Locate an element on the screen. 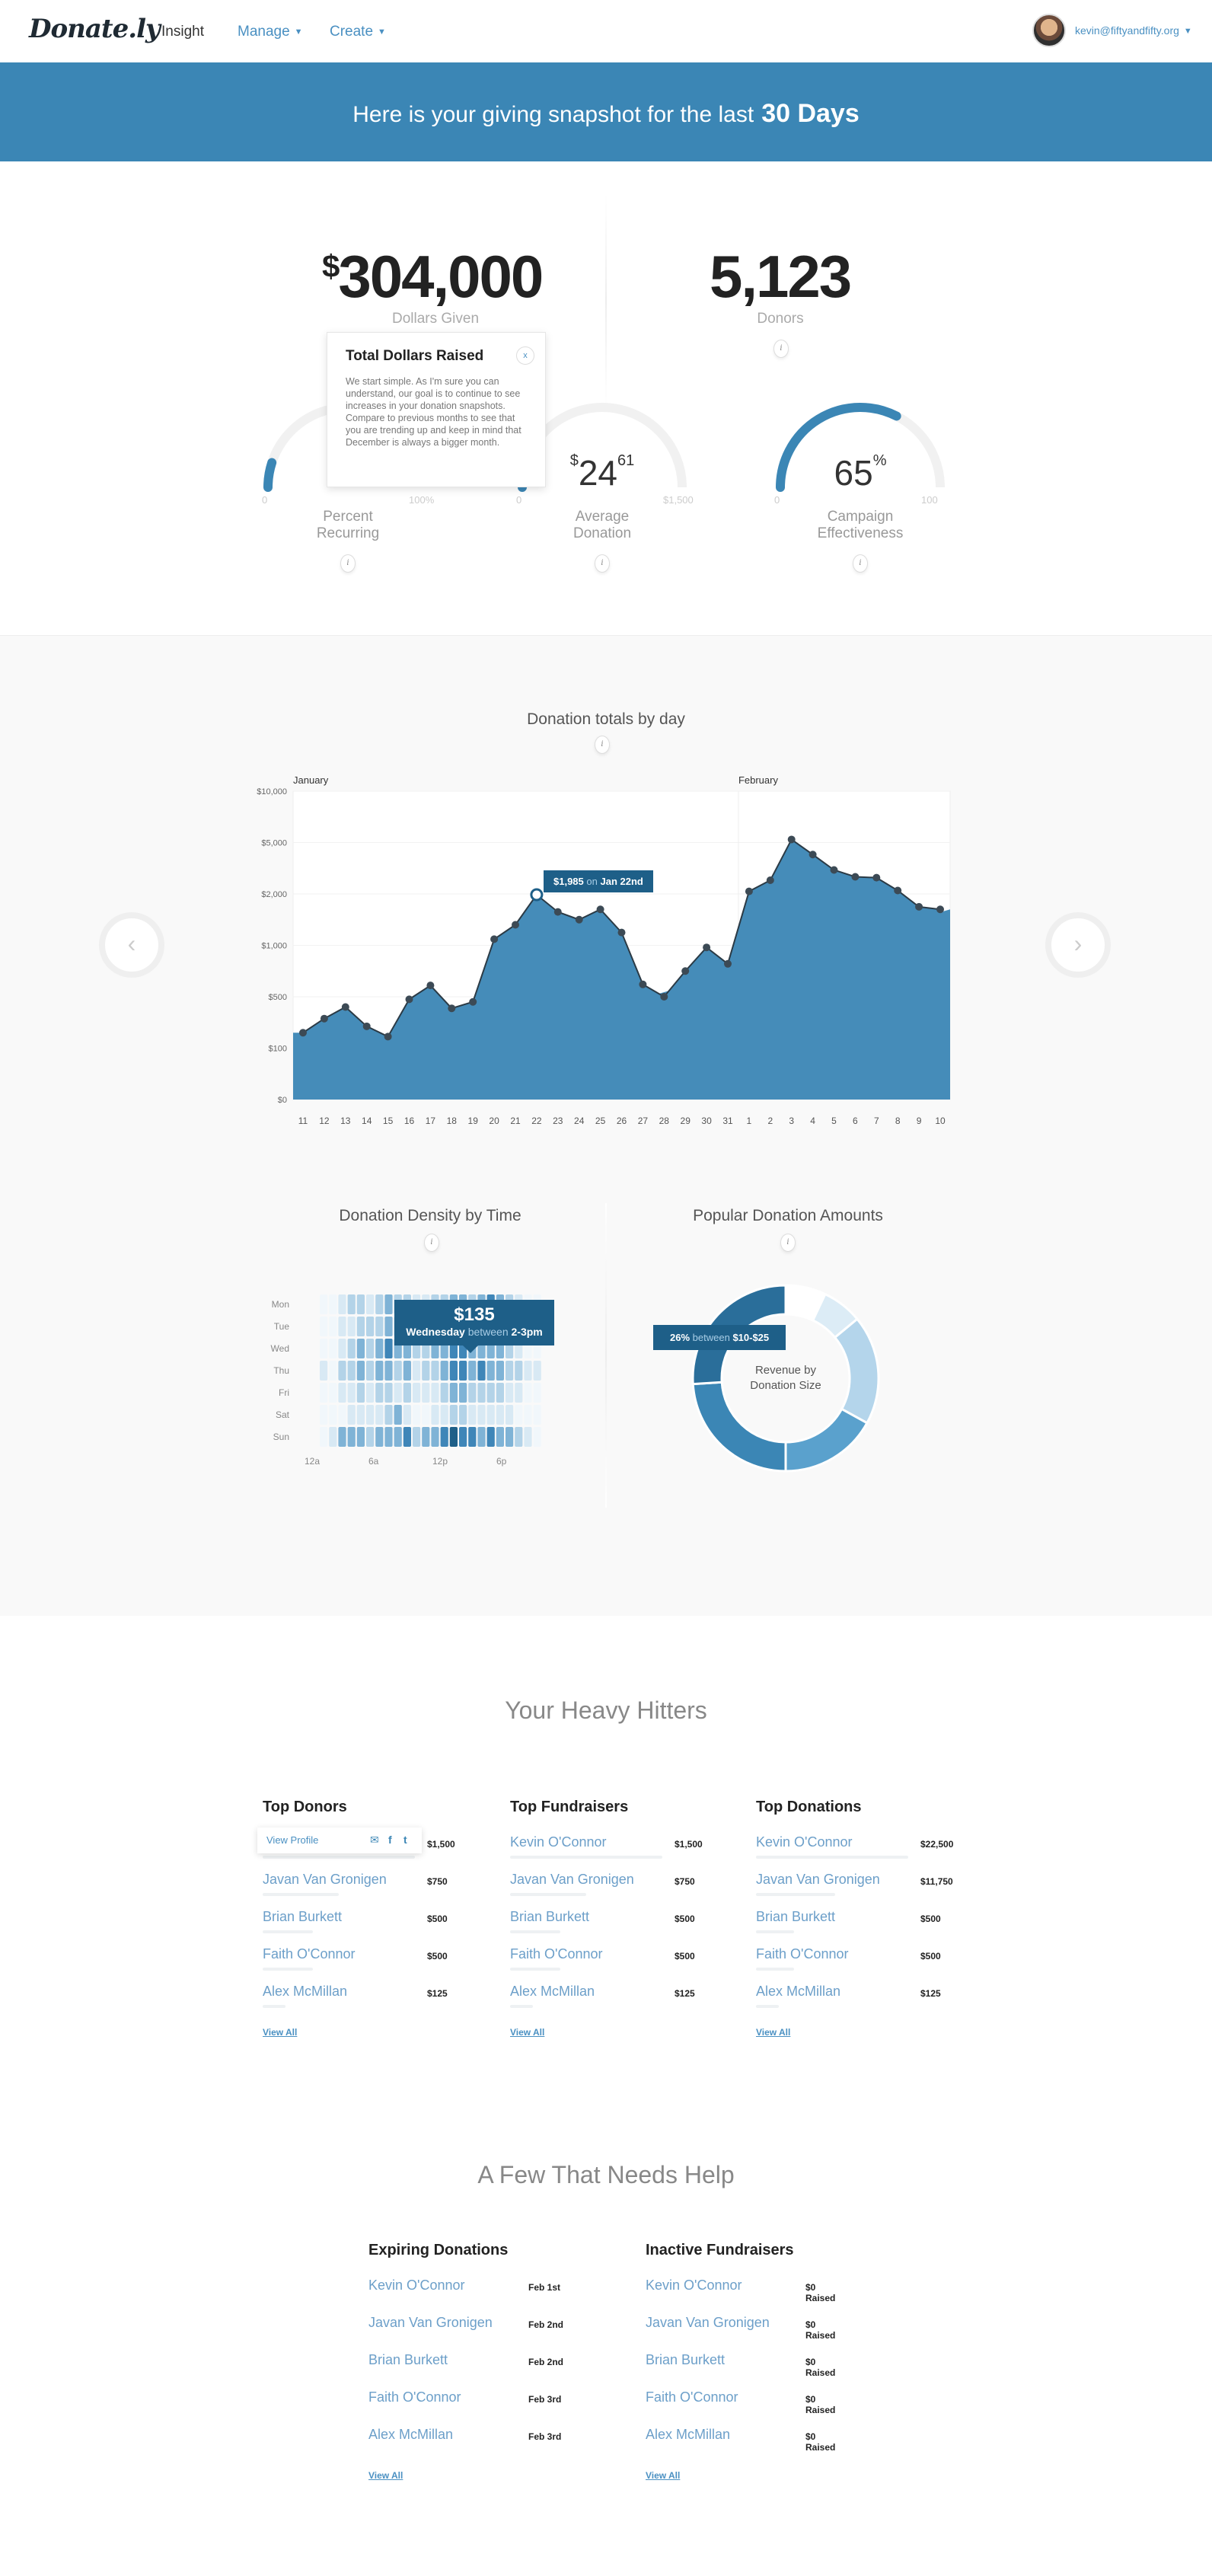  chart-prev-button: ‹ is located at coordinates (131, 945).